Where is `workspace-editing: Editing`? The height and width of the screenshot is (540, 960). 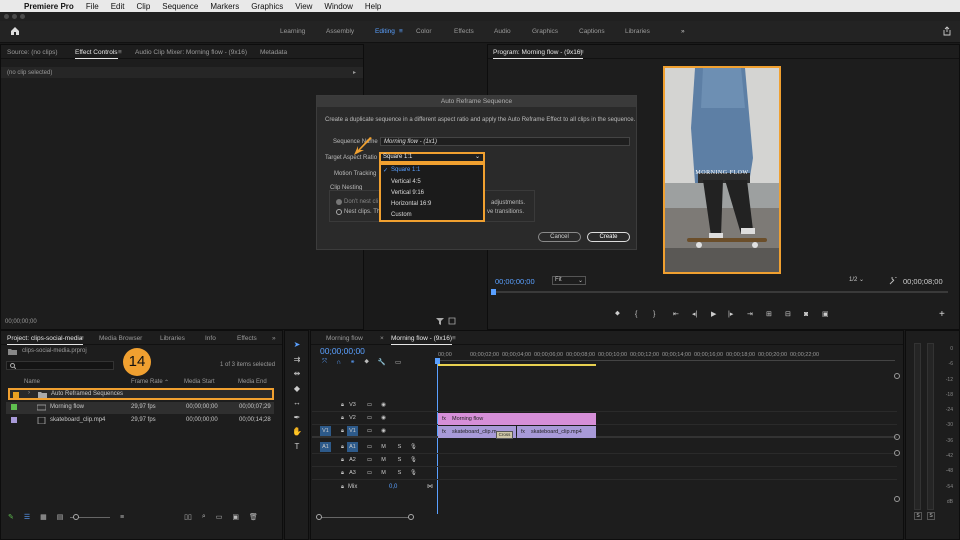
workspace-editing: Editing is located at coordinates (385, 31).